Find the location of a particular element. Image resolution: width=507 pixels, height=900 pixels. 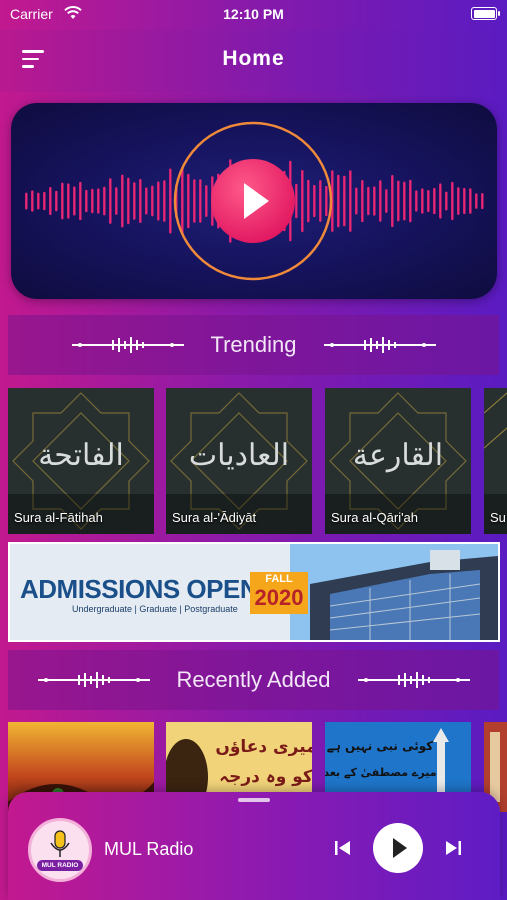

card-caption: Sura al-Fātihah is located at coordinates (58, 517).